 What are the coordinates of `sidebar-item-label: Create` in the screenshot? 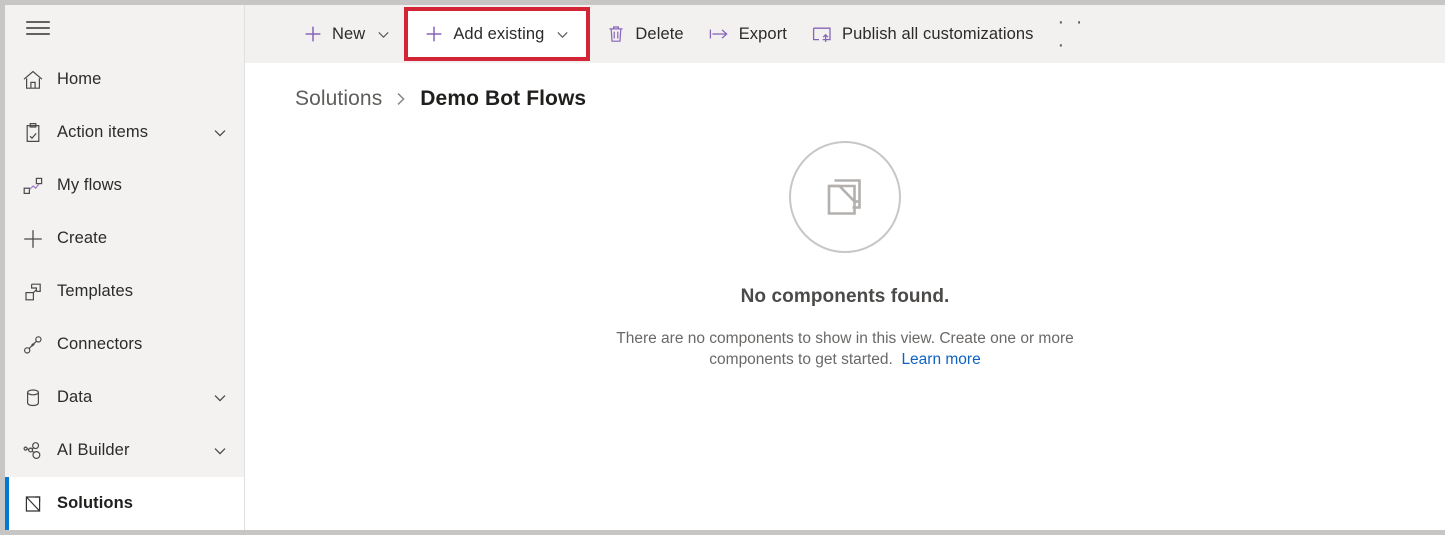 It's located at (82, 238).